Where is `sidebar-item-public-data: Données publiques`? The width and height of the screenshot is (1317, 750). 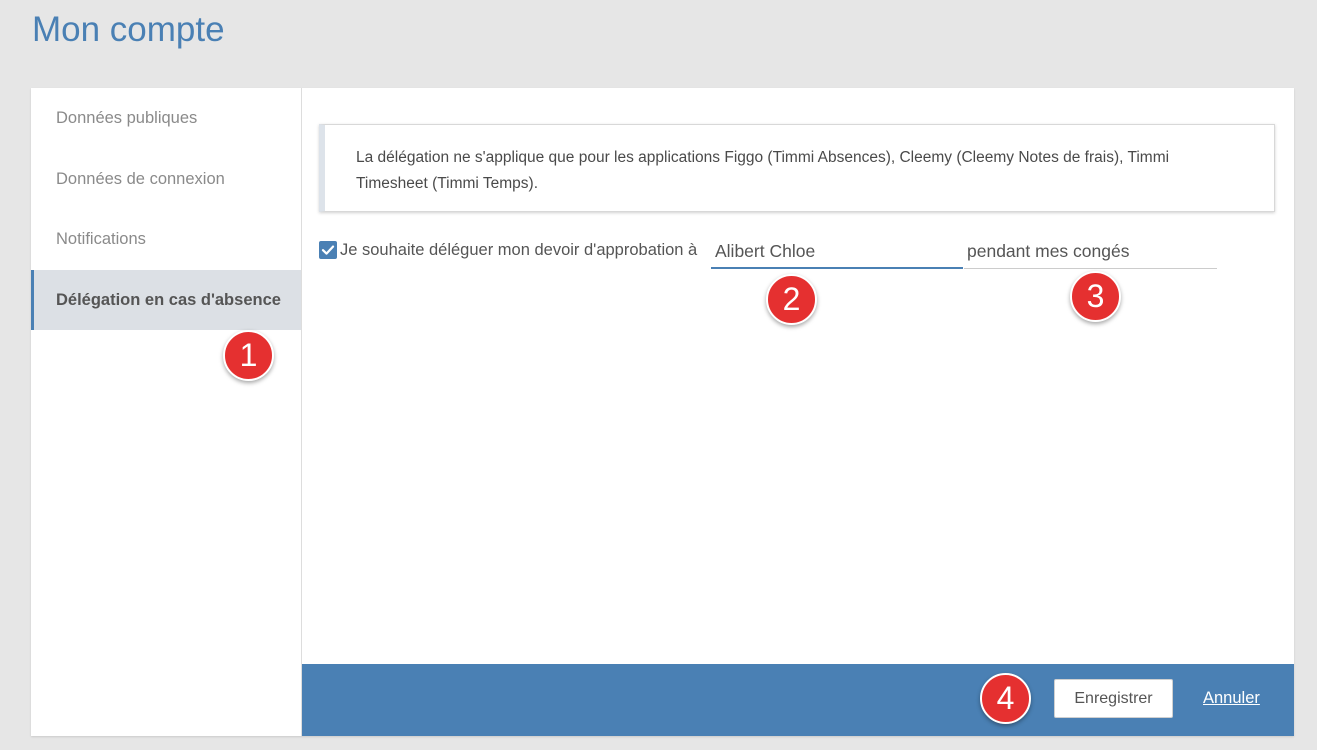
sidebar-item-public-data: Données publiques is located at coordinates (166, 118).